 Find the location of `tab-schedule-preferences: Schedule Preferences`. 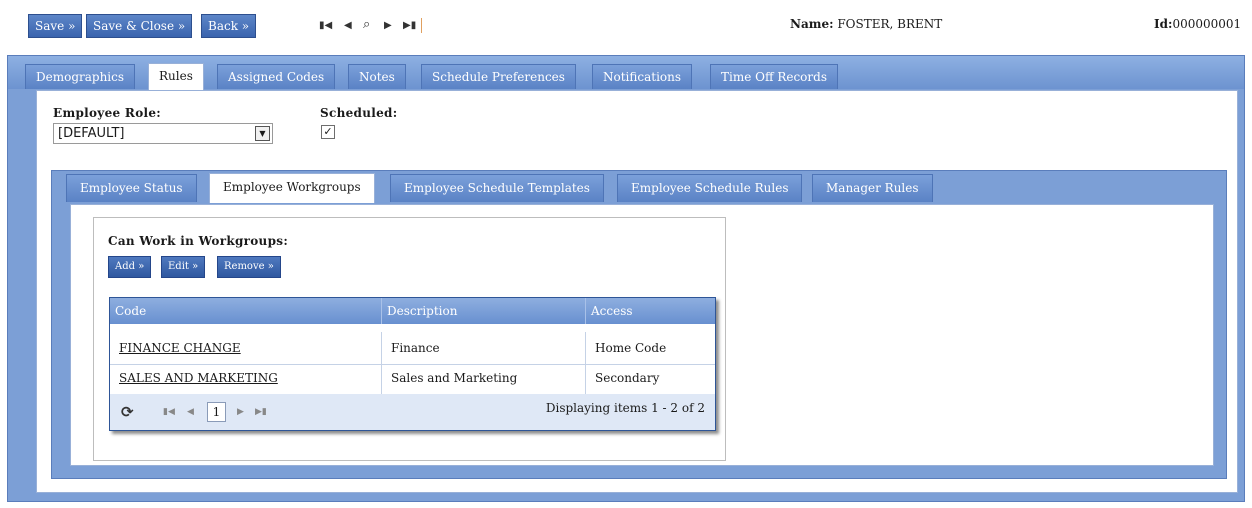

tab-schedule-preferences: Schedule Preferences is located at coordinates (498, 76).